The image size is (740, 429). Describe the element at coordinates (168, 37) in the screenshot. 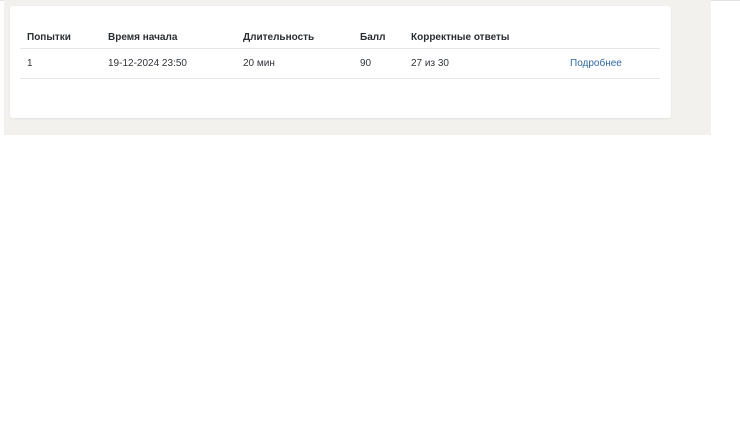

I see `header-start-time: Время начала` at that location.